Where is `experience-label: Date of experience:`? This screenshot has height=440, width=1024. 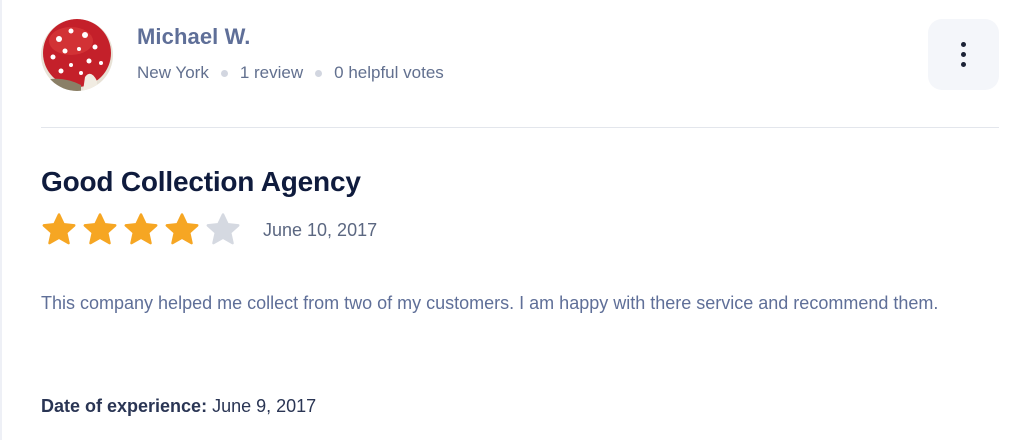
experience-label: Date of experience: is located at coordinates (124, 406).